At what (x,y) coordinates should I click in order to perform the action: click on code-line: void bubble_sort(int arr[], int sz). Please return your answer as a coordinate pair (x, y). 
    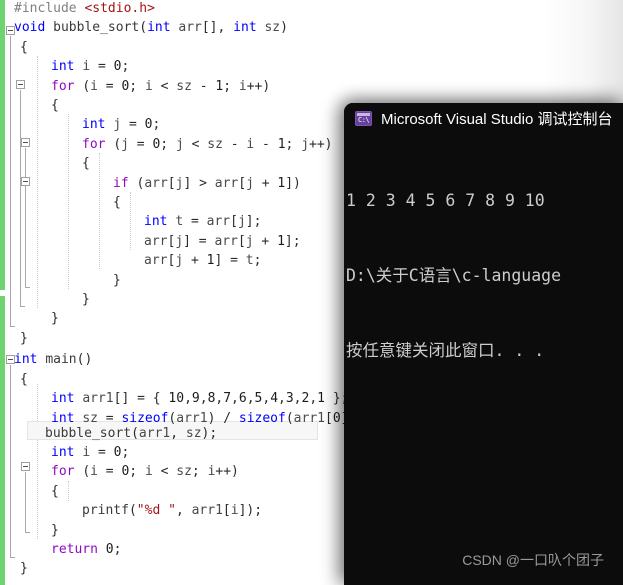
    Looking at the image, I should click on (151, 27).